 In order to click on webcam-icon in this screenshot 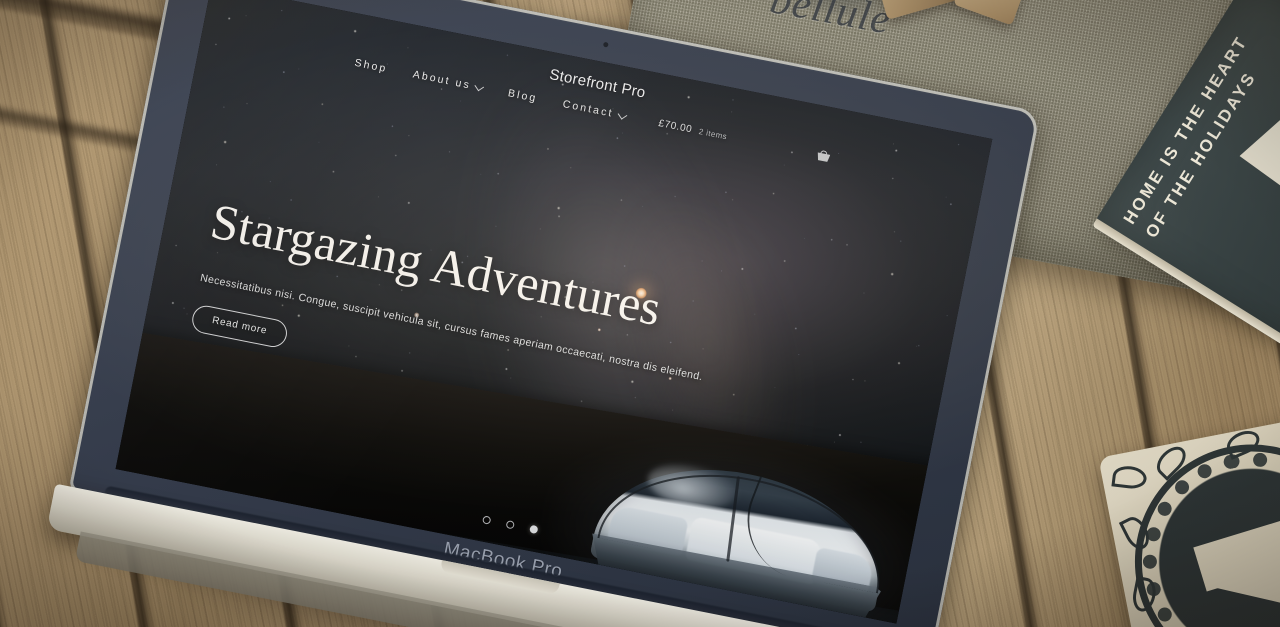, I will do `click(605, 44)`.